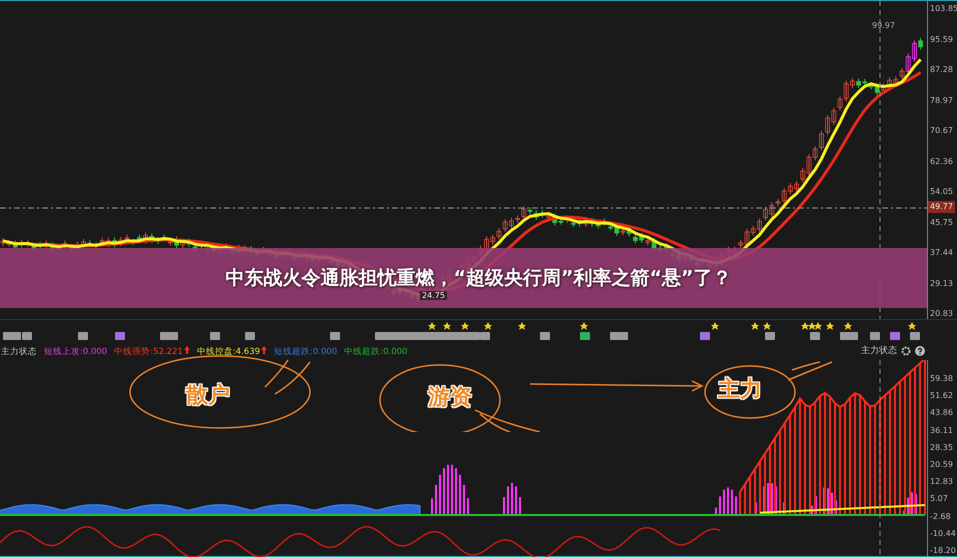  I want to click on annotation-text: 主力, so click(740, 390).